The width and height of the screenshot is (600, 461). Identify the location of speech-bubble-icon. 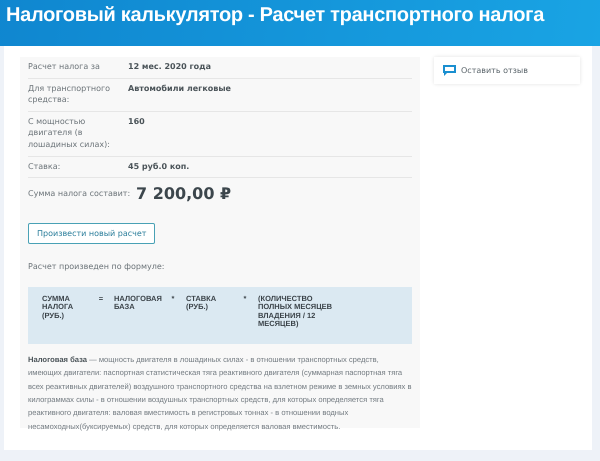
(449, 70).